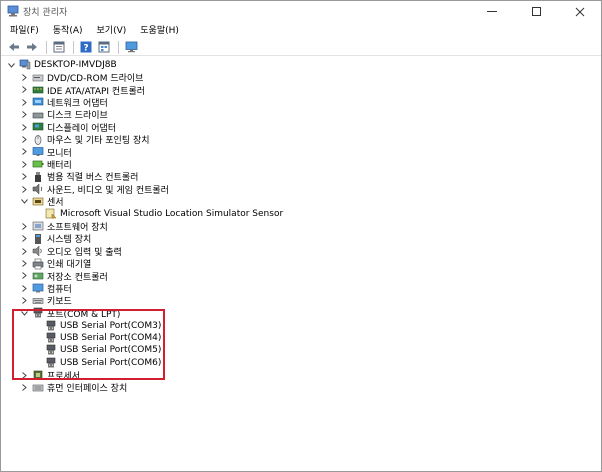 Image resolution: width=602 pixels, height=472 pixels. I want to click on tree-row: 네트워크 어댑터, so click(64, 102).